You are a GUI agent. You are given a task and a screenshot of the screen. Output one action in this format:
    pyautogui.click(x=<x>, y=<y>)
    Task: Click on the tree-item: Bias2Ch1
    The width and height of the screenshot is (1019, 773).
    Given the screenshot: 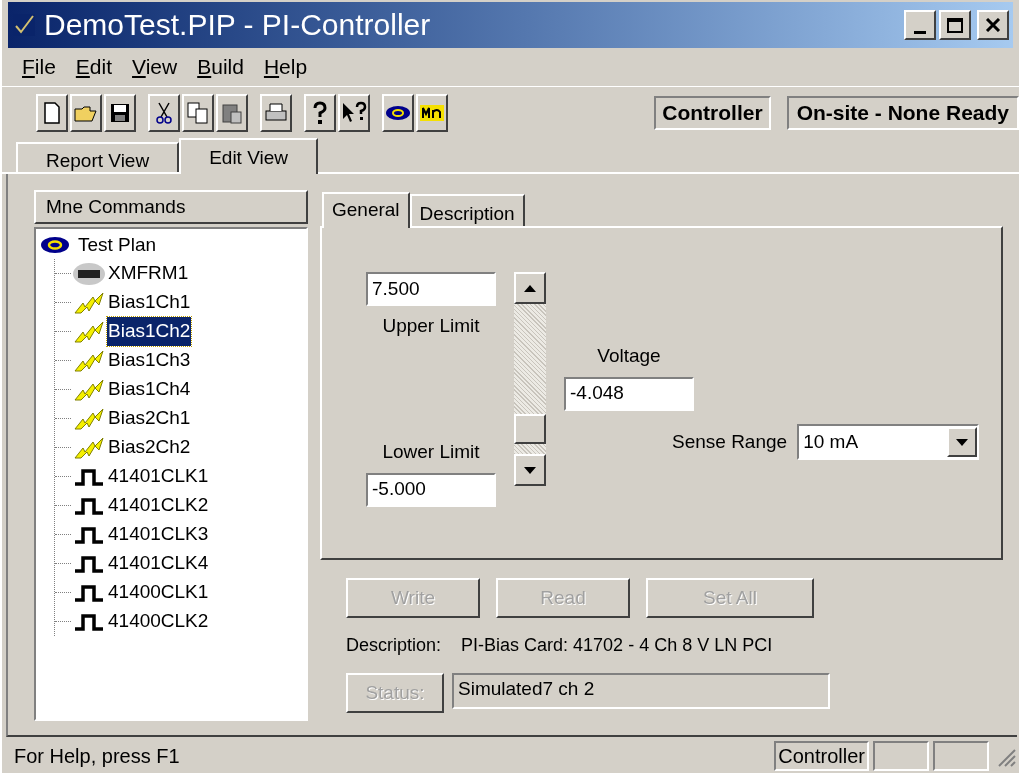 What is the action you would take?
    pyautogui.click(x=149, y=418)
    